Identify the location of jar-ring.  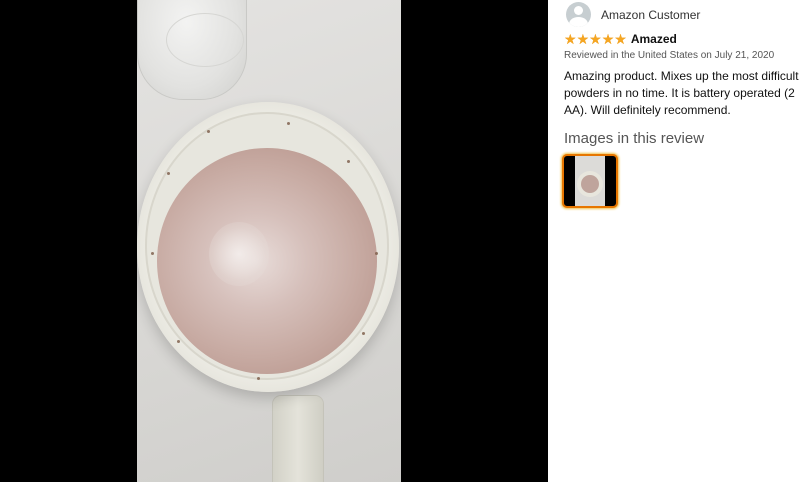
(205, 40).